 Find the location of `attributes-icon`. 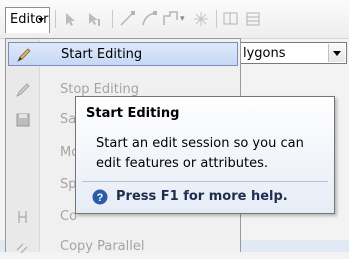

attributes-icon is located at coordinates (253, 19).